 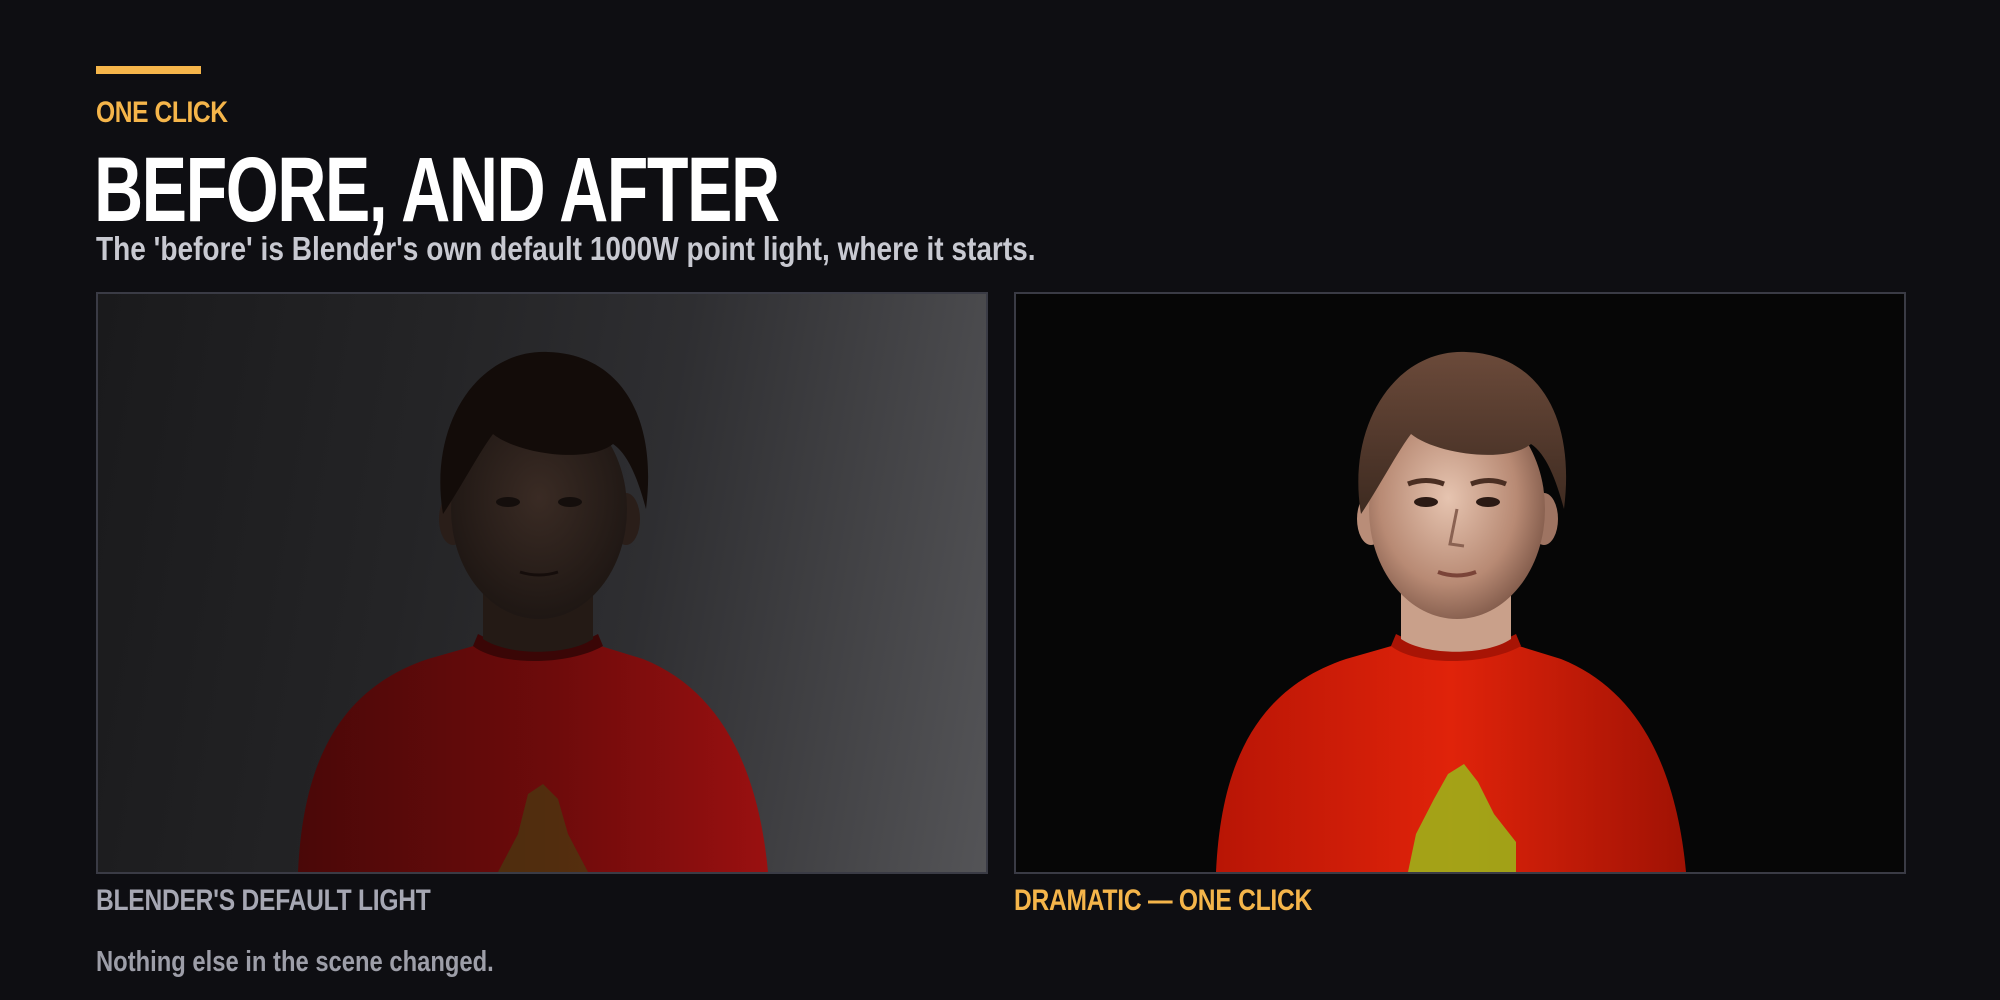 What do you see at coordinates (148, 70) in the screenshot?
I see `accent-bar` at bounding box center [148, 70].